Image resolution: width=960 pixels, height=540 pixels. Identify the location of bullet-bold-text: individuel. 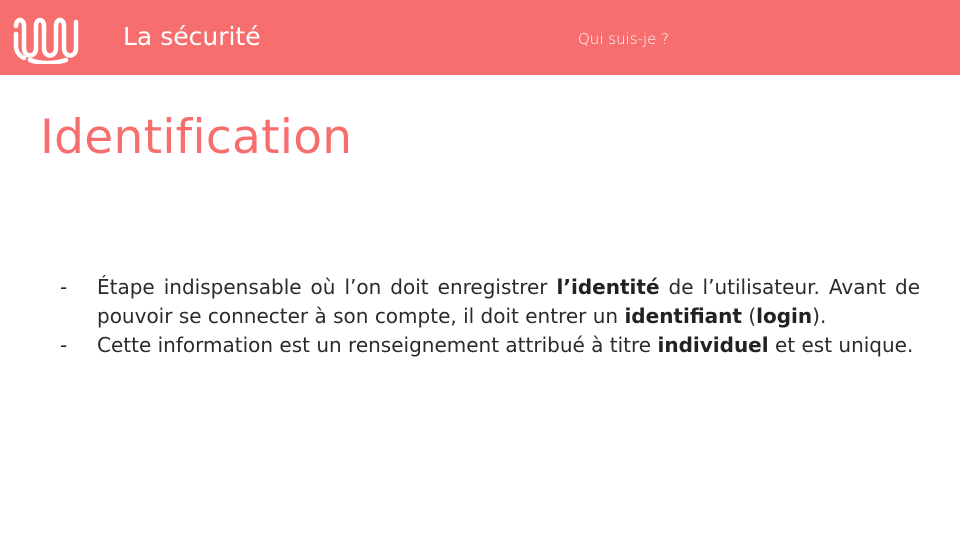
(713, 345).